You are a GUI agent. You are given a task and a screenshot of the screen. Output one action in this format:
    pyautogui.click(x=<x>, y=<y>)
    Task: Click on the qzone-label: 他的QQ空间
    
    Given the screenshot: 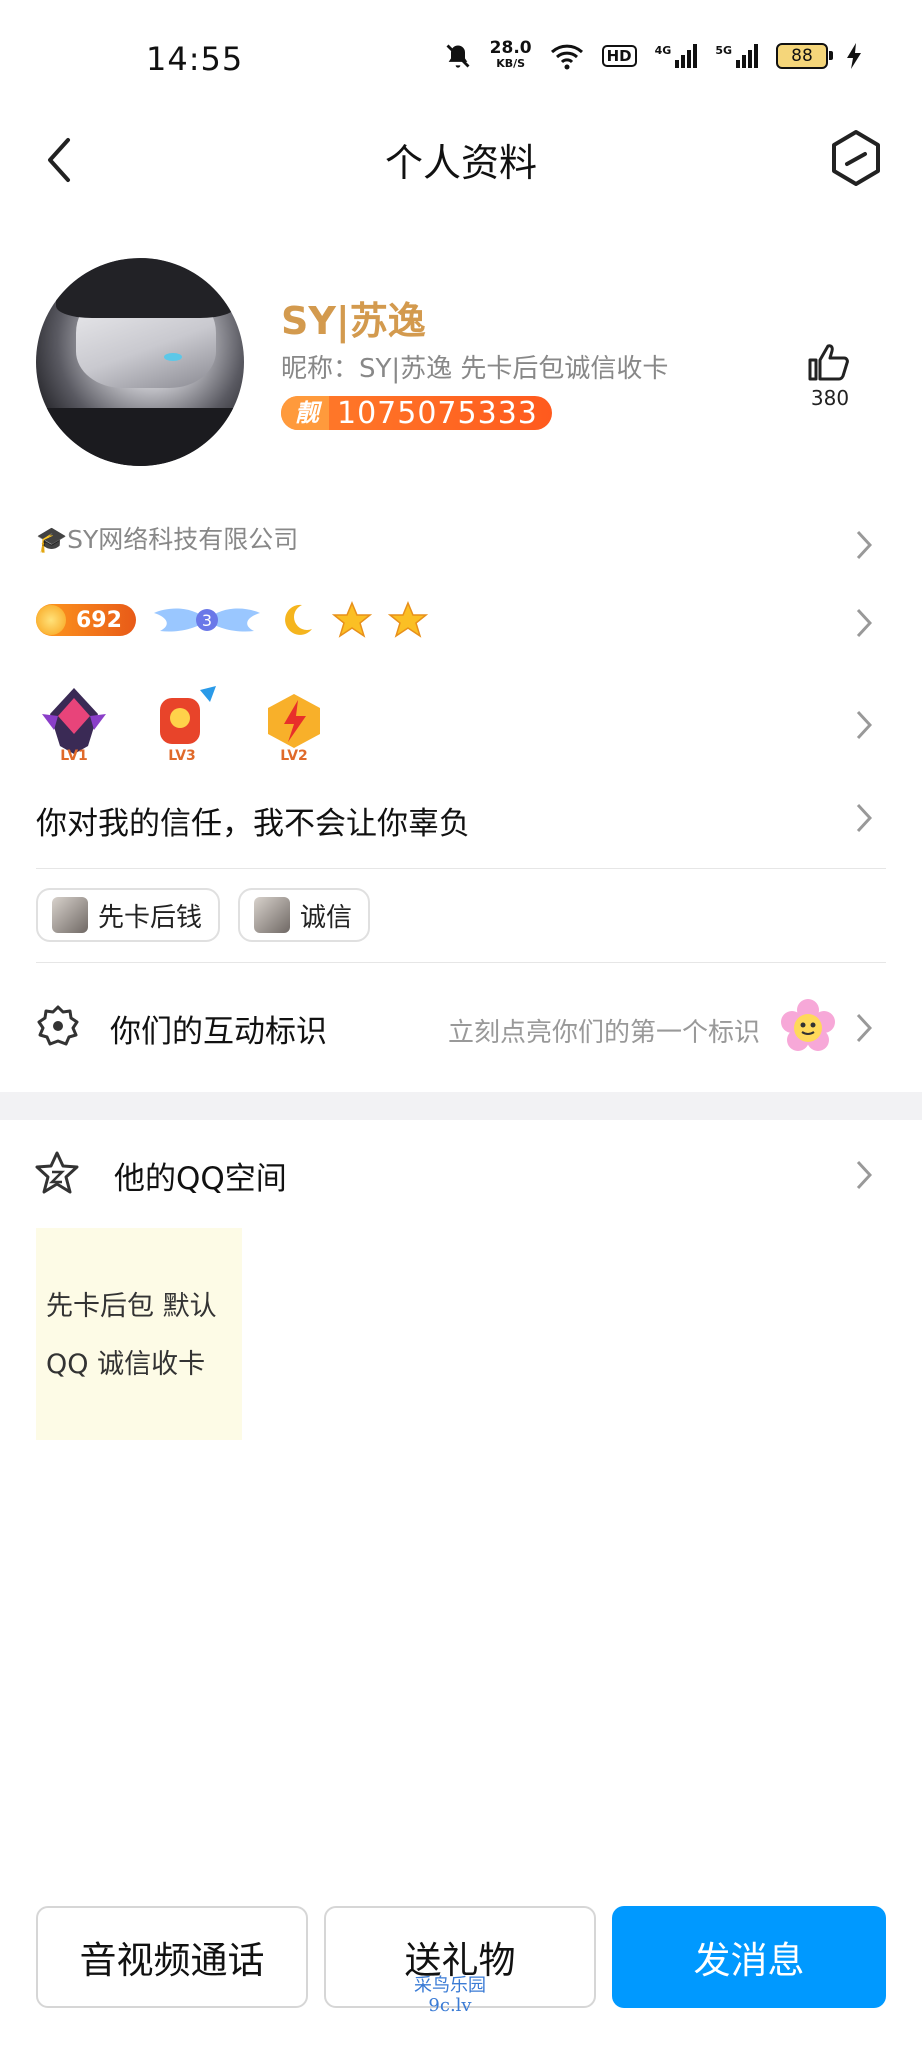 What is the action you would take?
    pyautogui.click(x=200, y=1175)
    